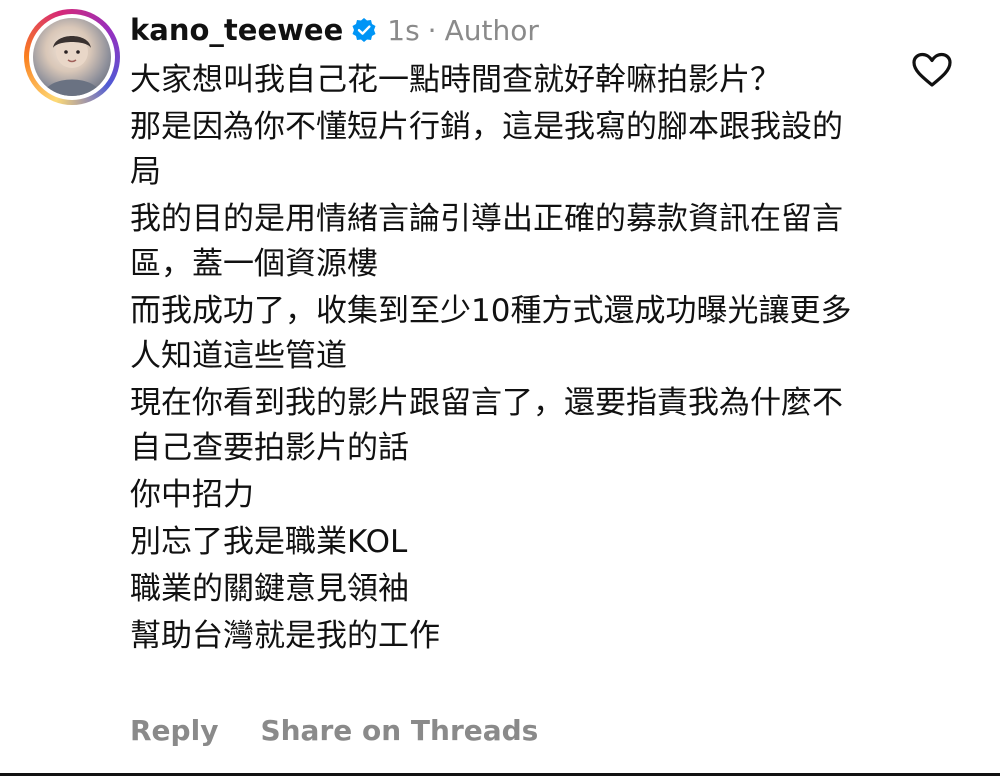 This screenshot has height=781, width=1000. Describe the element at coordinates (269, 589) in the screenshot. I see `comment-paragraph: 職業的關鍵意見領袖` at that location.